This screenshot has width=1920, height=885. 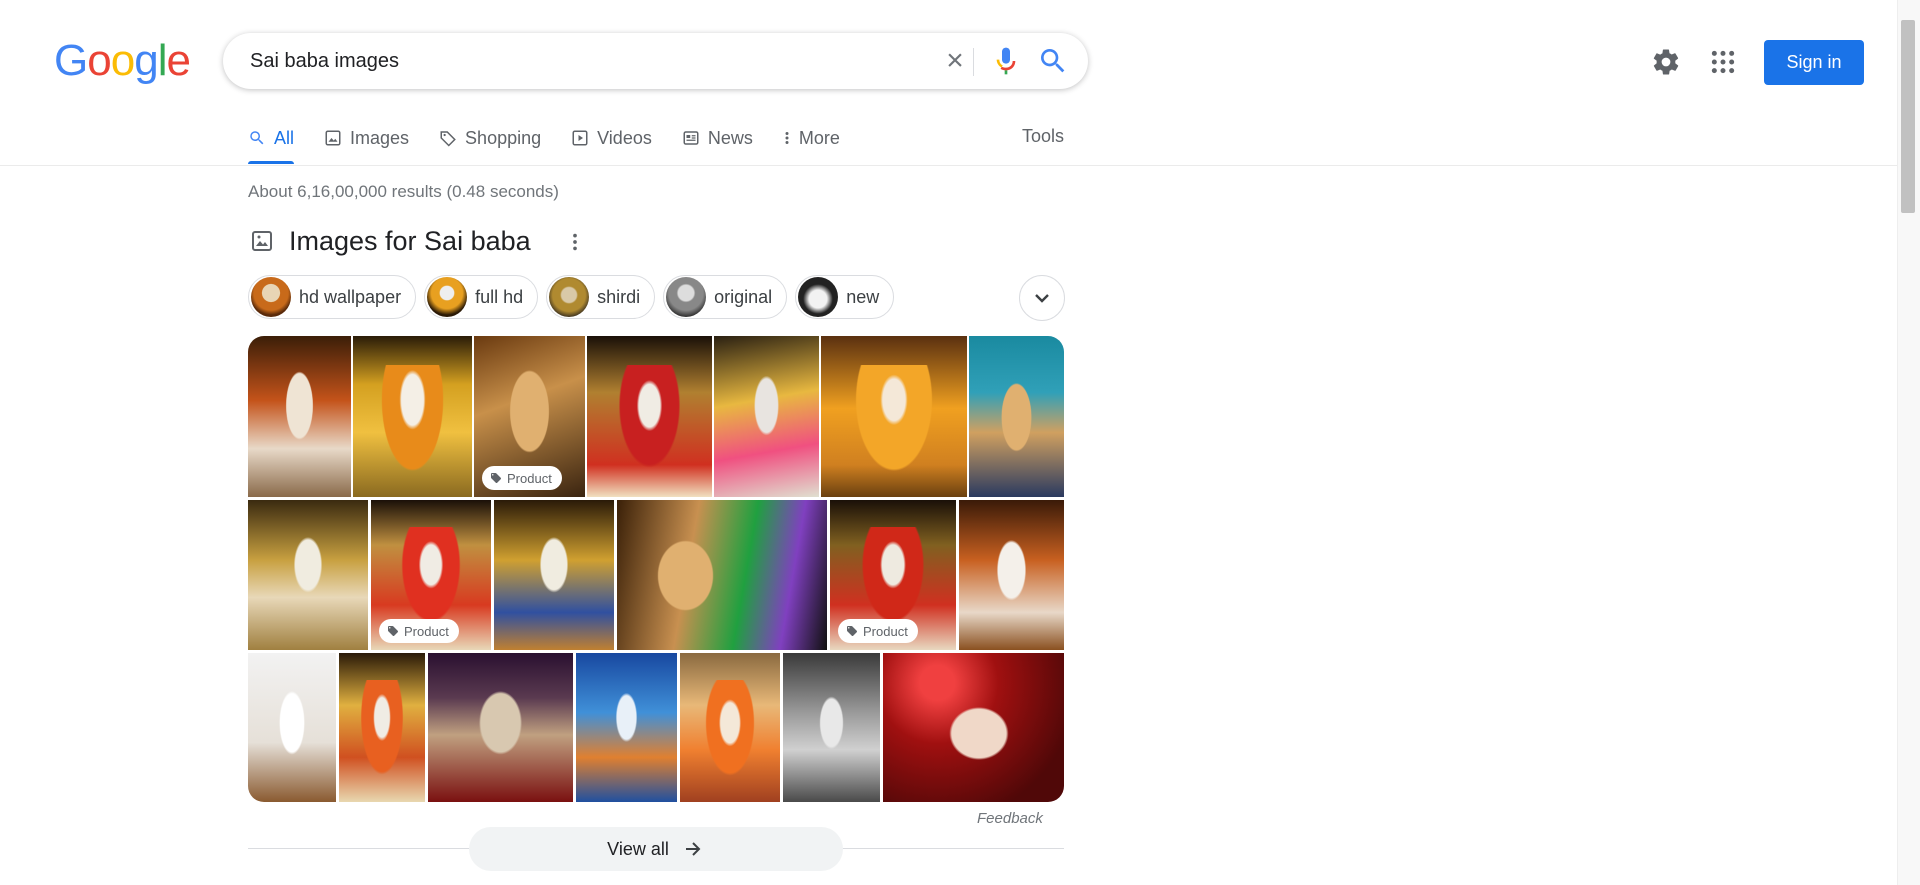 I want to click on tab-images: Images, so click(x=366, y=138).